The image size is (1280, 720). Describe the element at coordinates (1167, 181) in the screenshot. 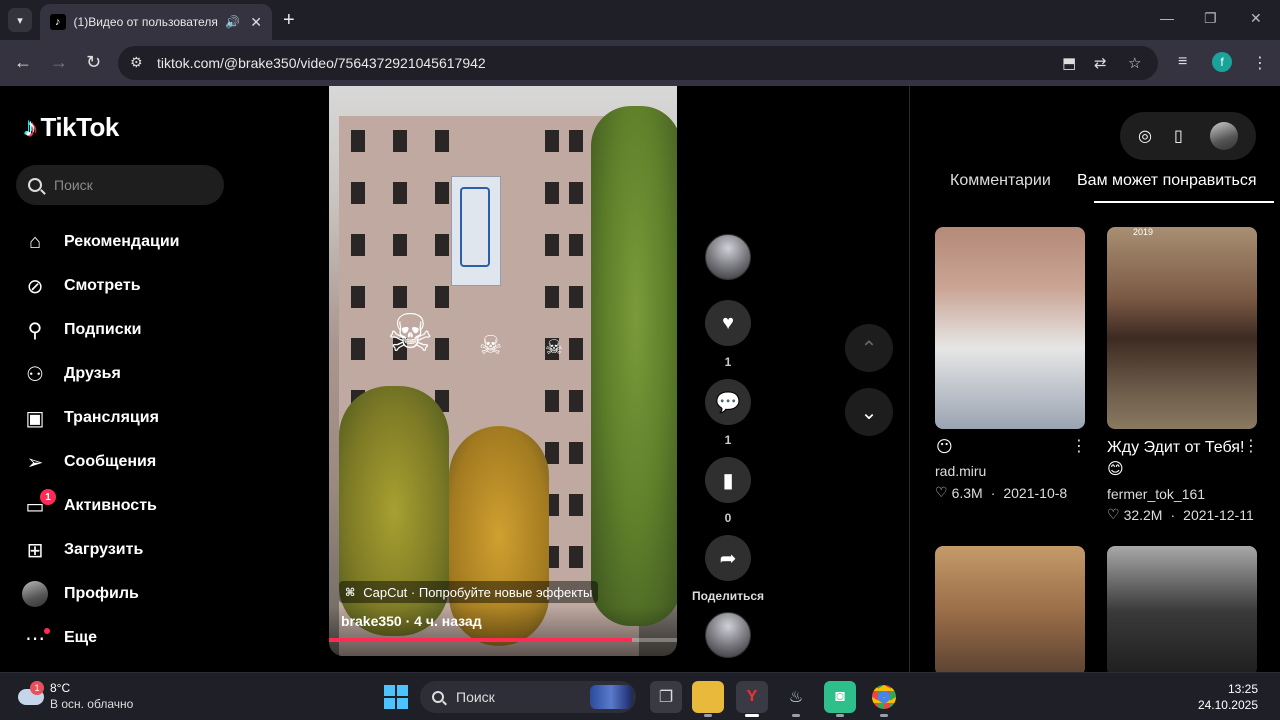

I see `tab-recommended: Вам может понравиться` at that location.